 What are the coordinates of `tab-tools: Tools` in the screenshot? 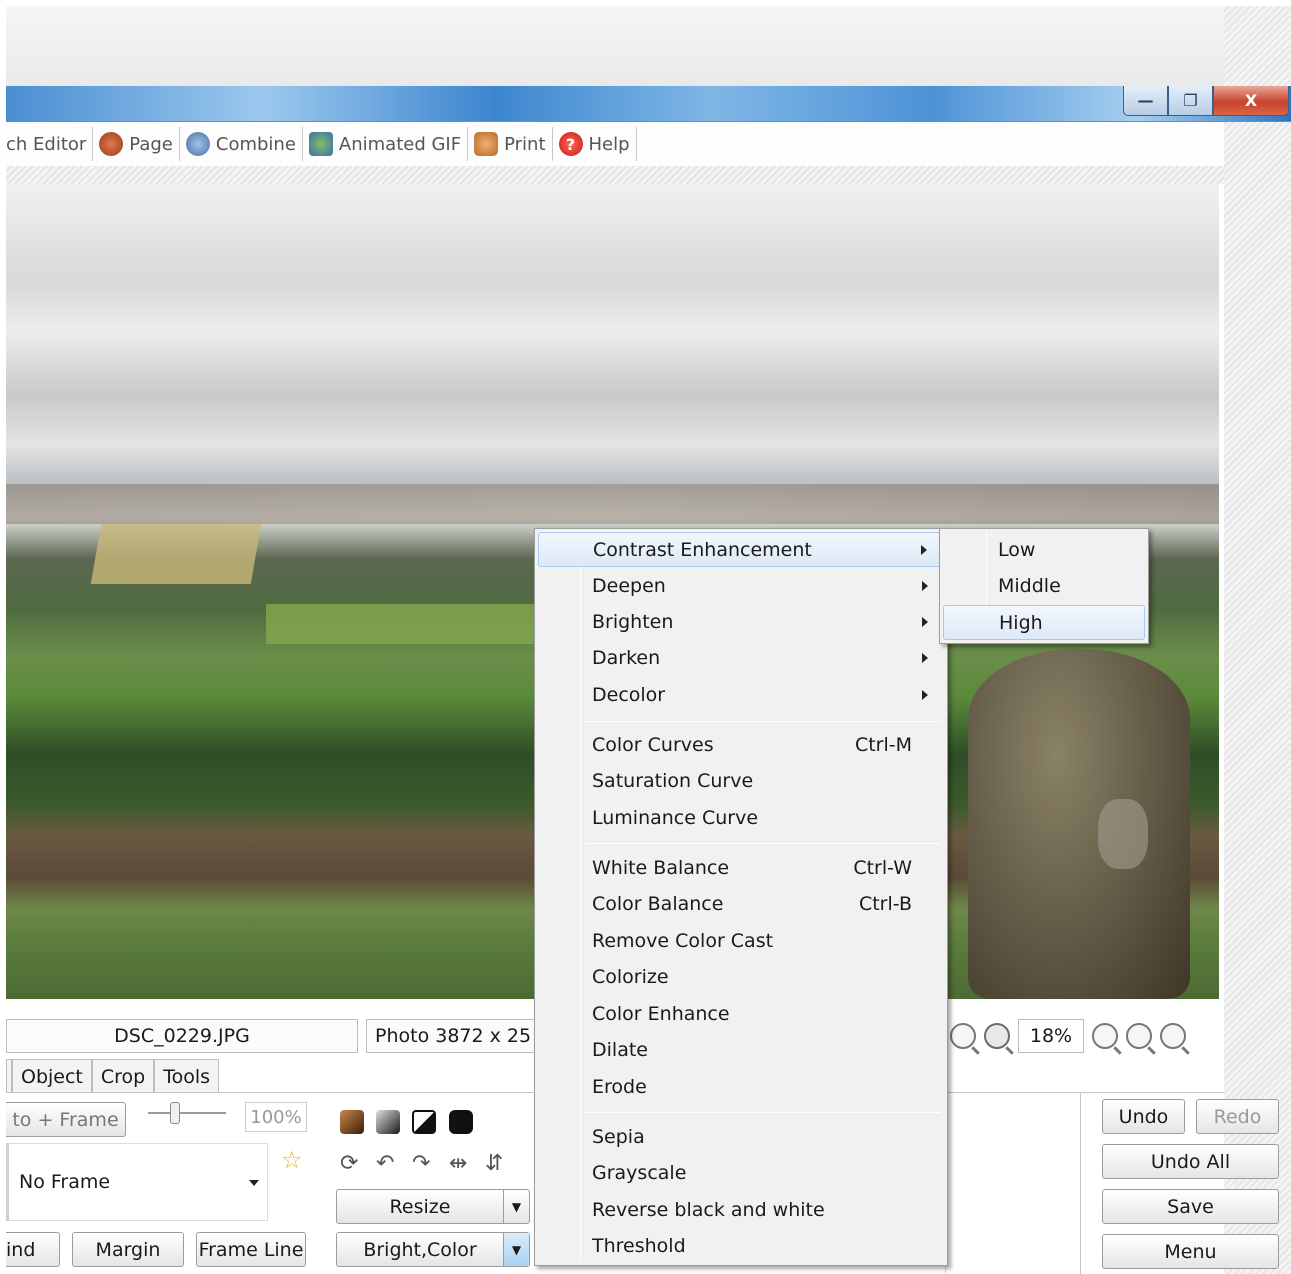 It's located at (187, 1076).